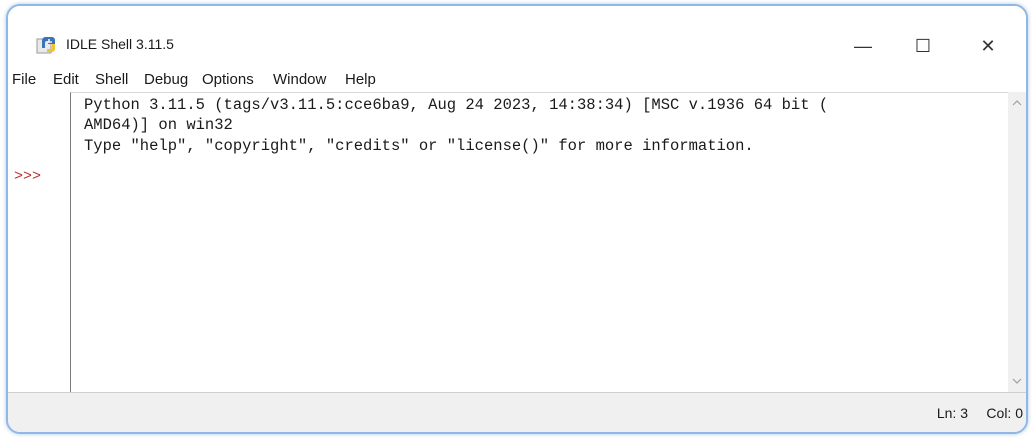  I want to click on minimize-icon: —, so click(863, 45).